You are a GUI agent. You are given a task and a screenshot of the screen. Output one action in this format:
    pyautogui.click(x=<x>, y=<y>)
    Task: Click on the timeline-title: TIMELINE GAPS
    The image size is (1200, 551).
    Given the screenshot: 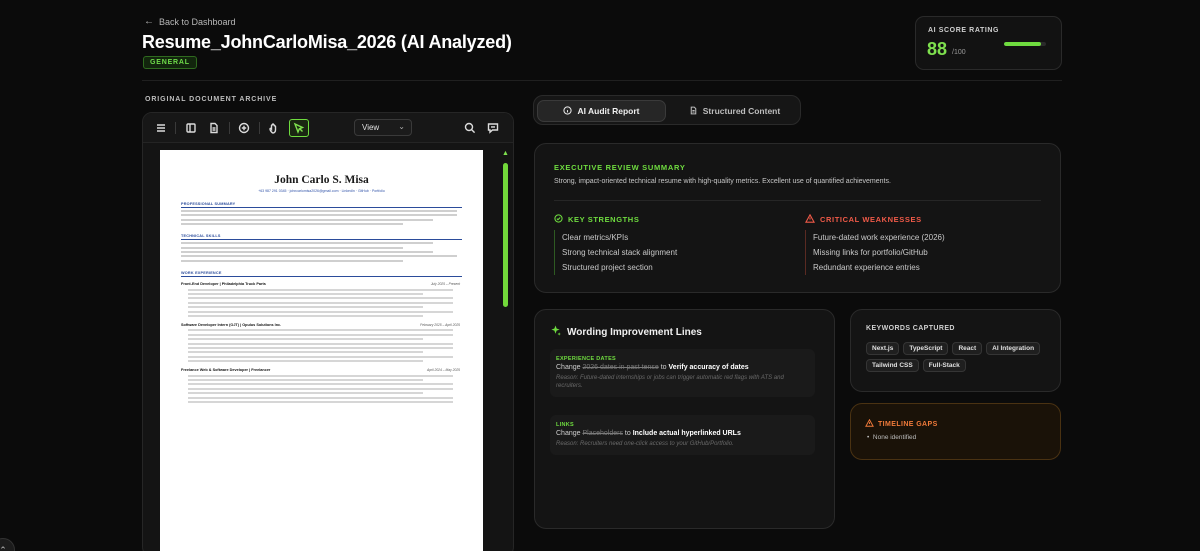 What is the action you would take?
    pyautogui.click(x=908, y=424)
    